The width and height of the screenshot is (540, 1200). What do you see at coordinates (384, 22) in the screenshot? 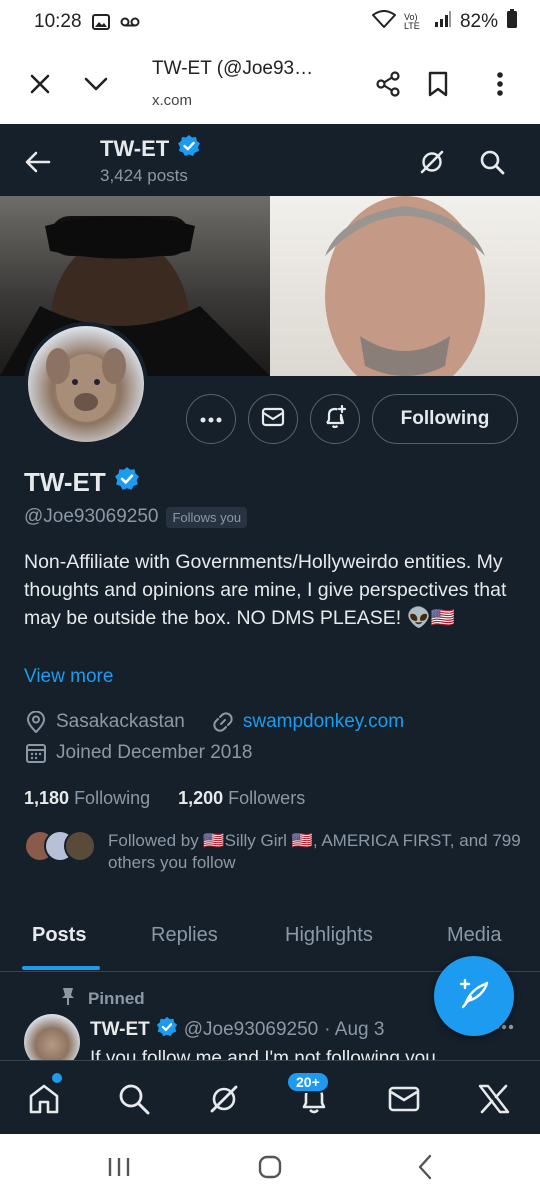
I see `wifi-icon` at bounding box center [384, 22].